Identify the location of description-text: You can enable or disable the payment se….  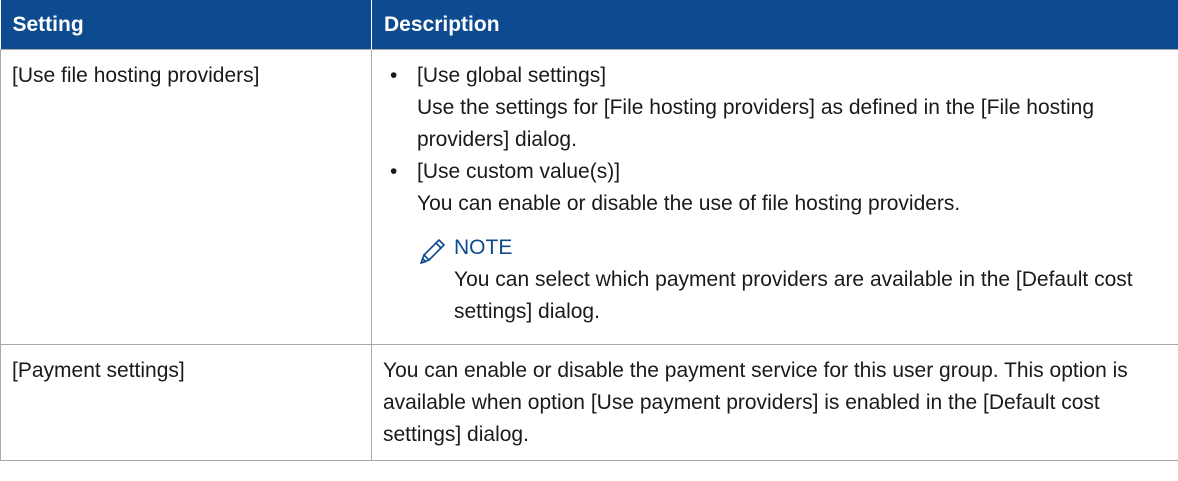
(755, 402).